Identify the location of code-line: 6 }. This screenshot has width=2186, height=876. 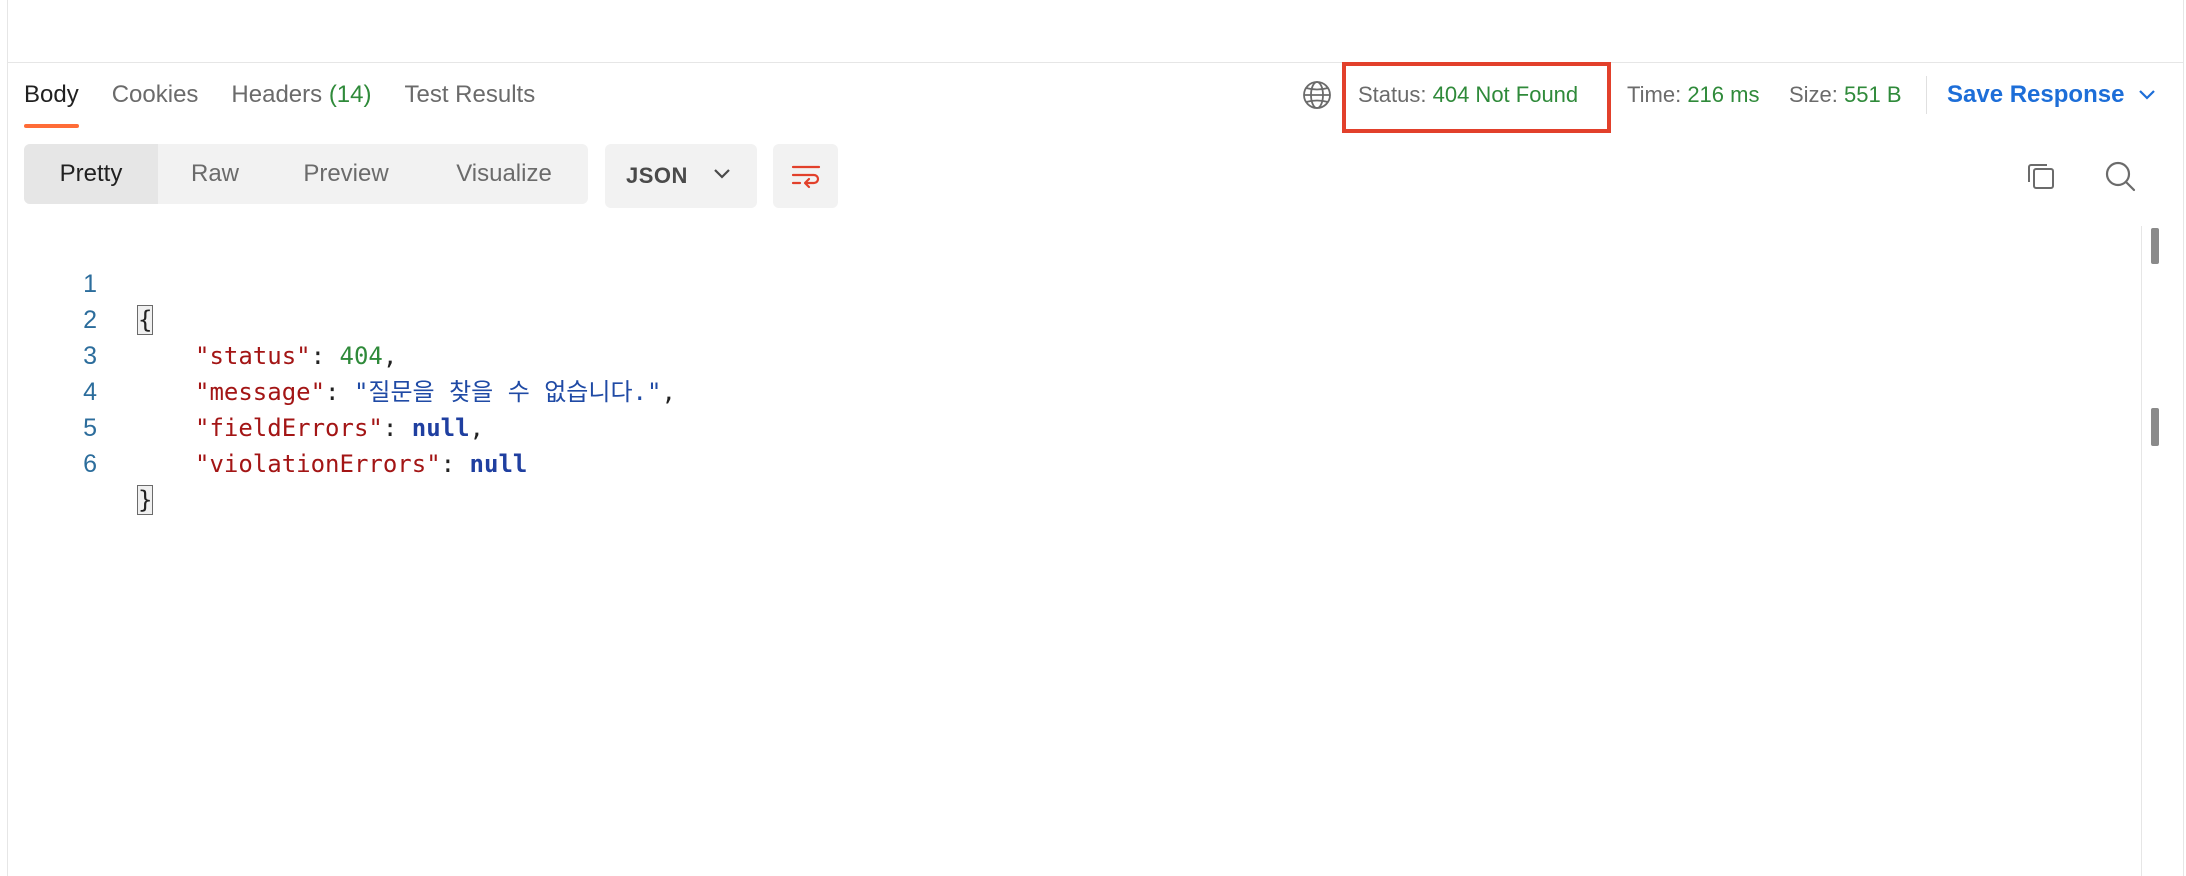
(81, 462).